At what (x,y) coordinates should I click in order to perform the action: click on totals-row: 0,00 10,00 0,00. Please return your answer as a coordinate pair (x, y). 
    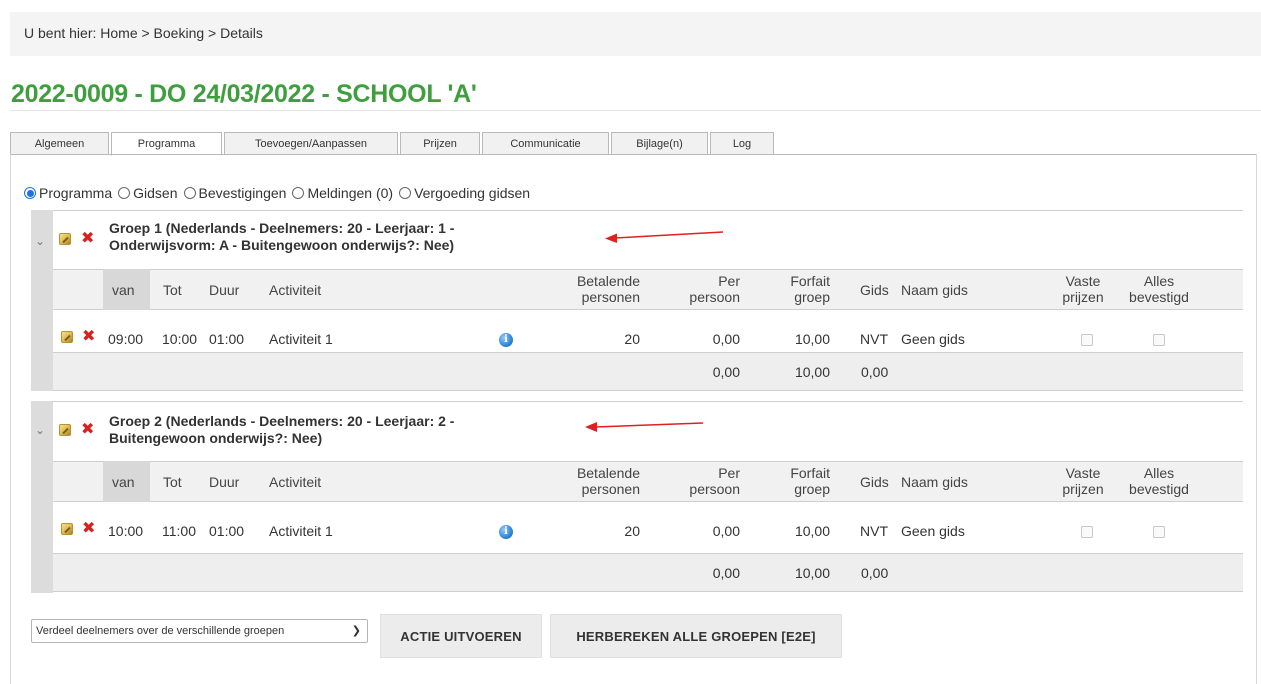
    Looking at the image, I should click on (648, 572).